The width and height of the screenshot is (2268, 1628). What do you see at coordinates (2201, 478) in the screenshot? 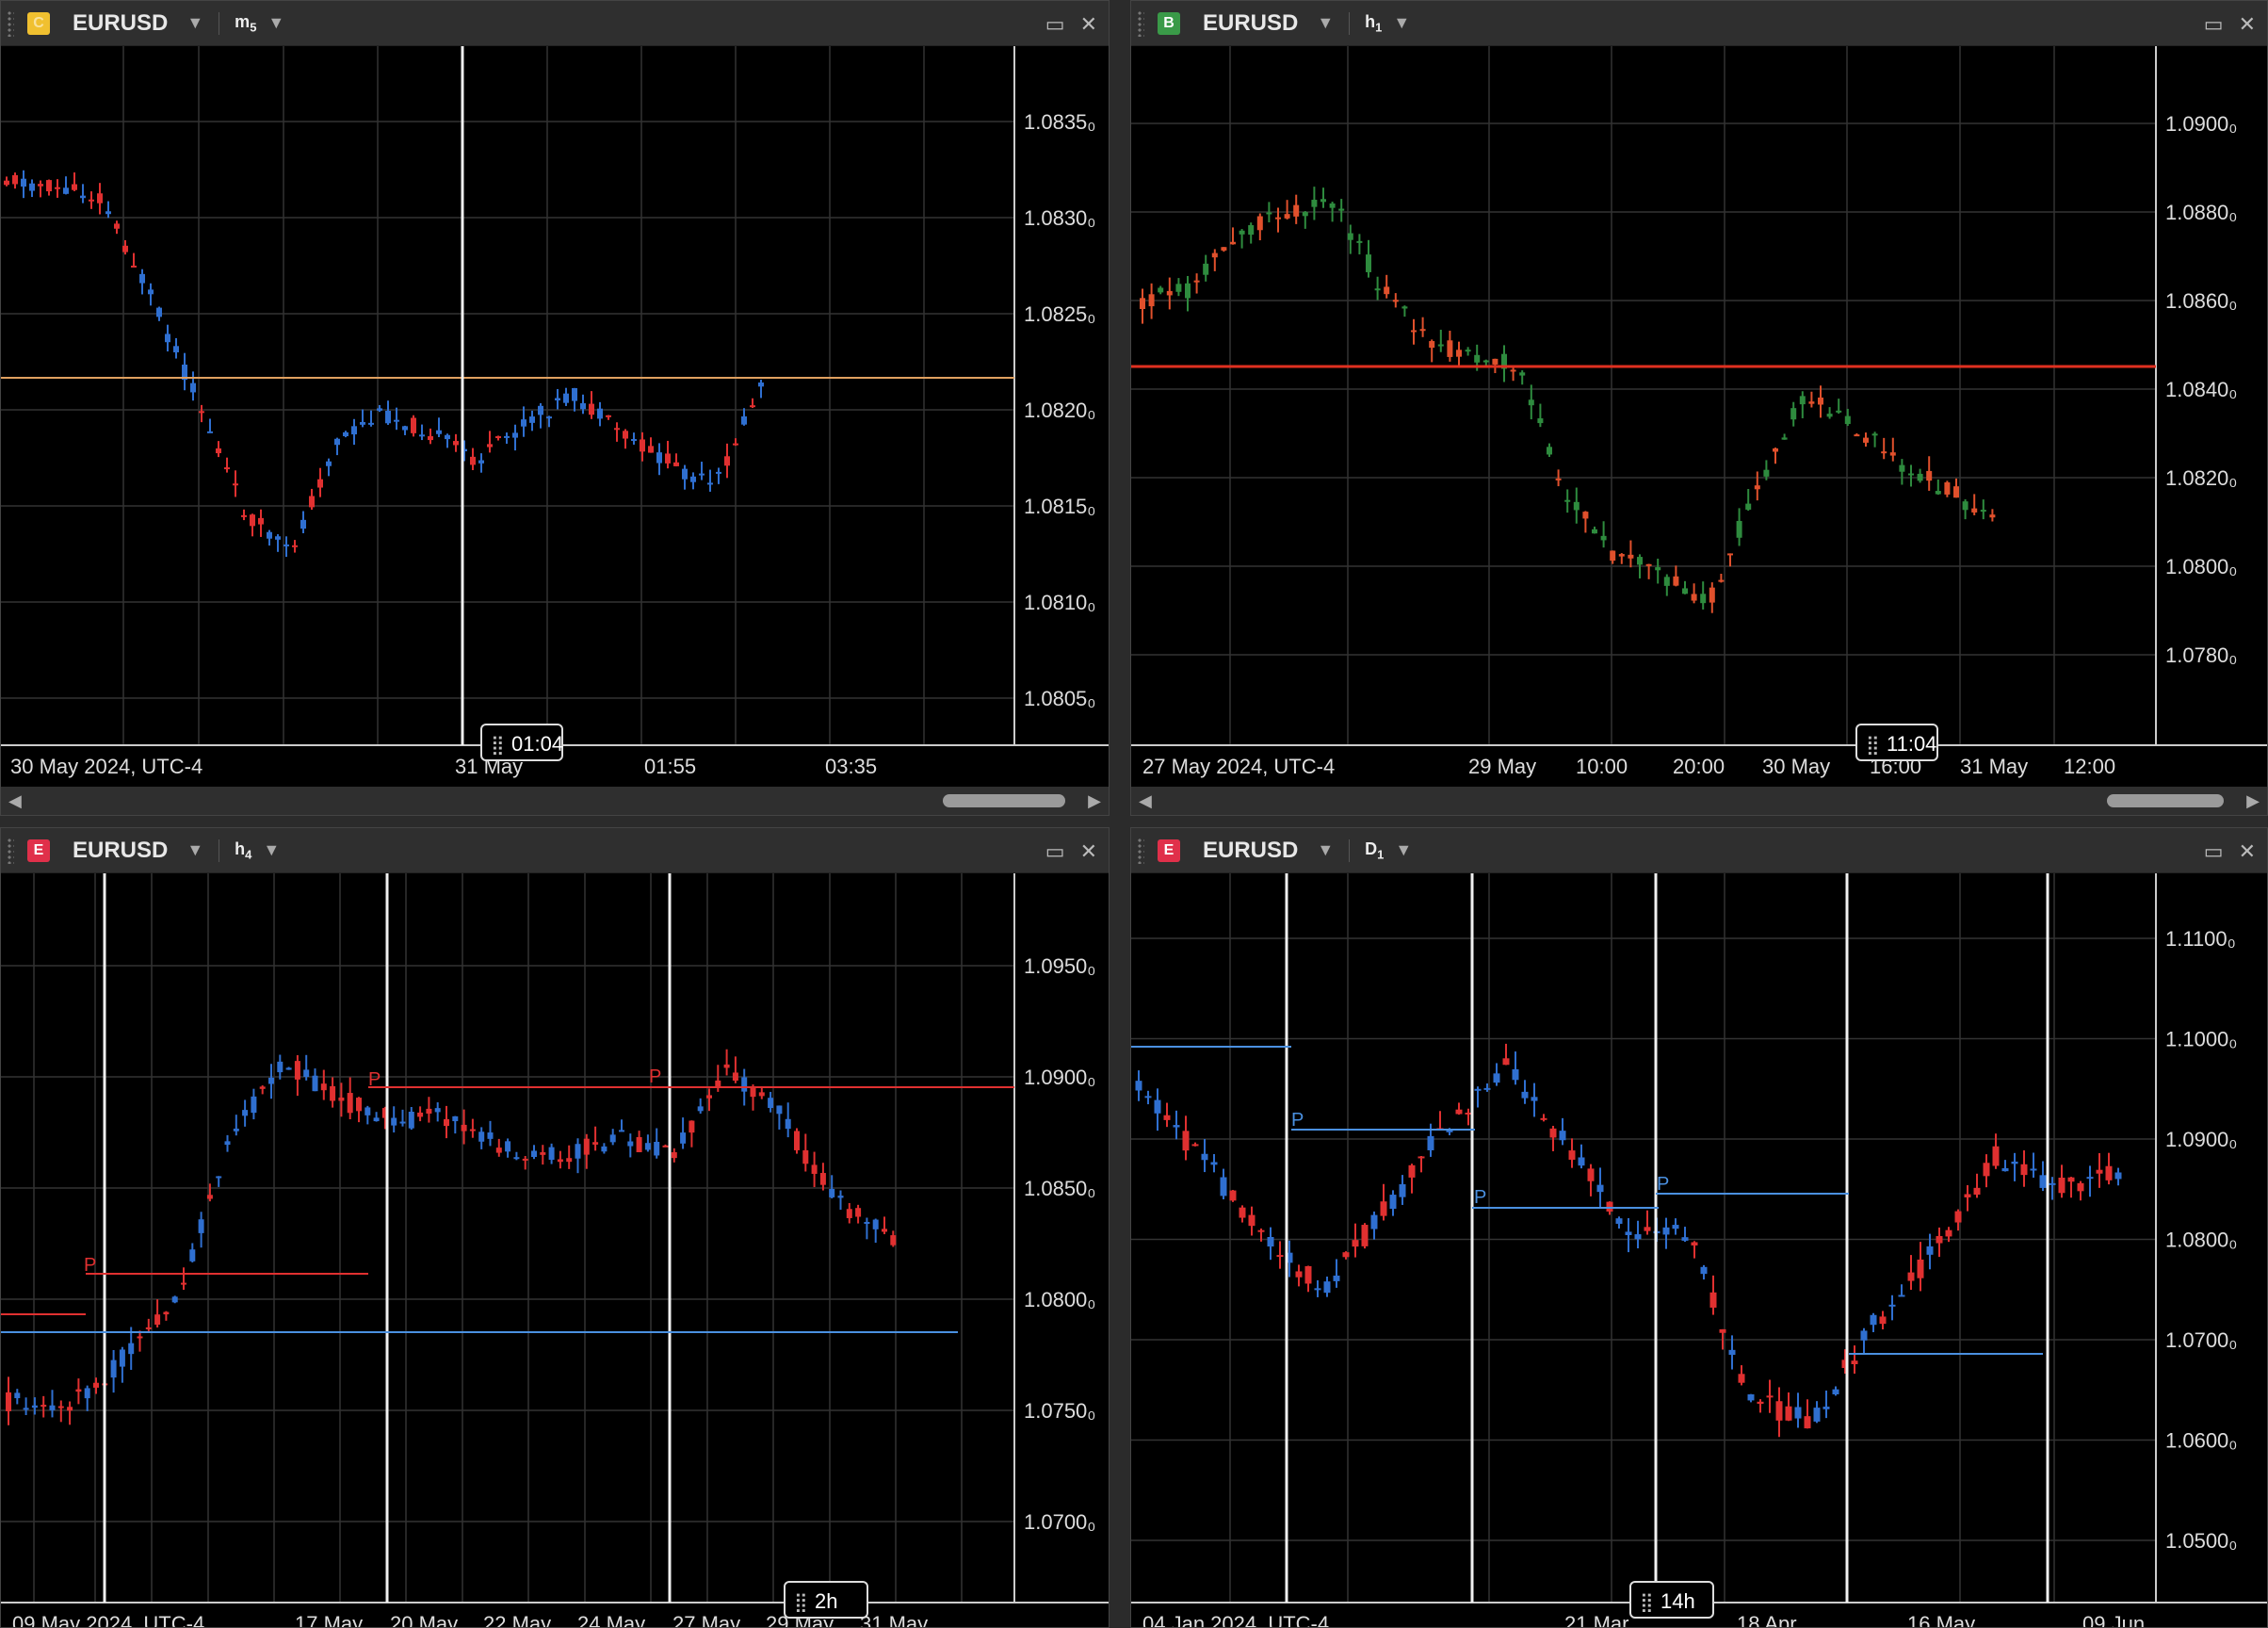
I see `y-axis-tick-label: 1.0820₀` at bounding box center [2201, 478].